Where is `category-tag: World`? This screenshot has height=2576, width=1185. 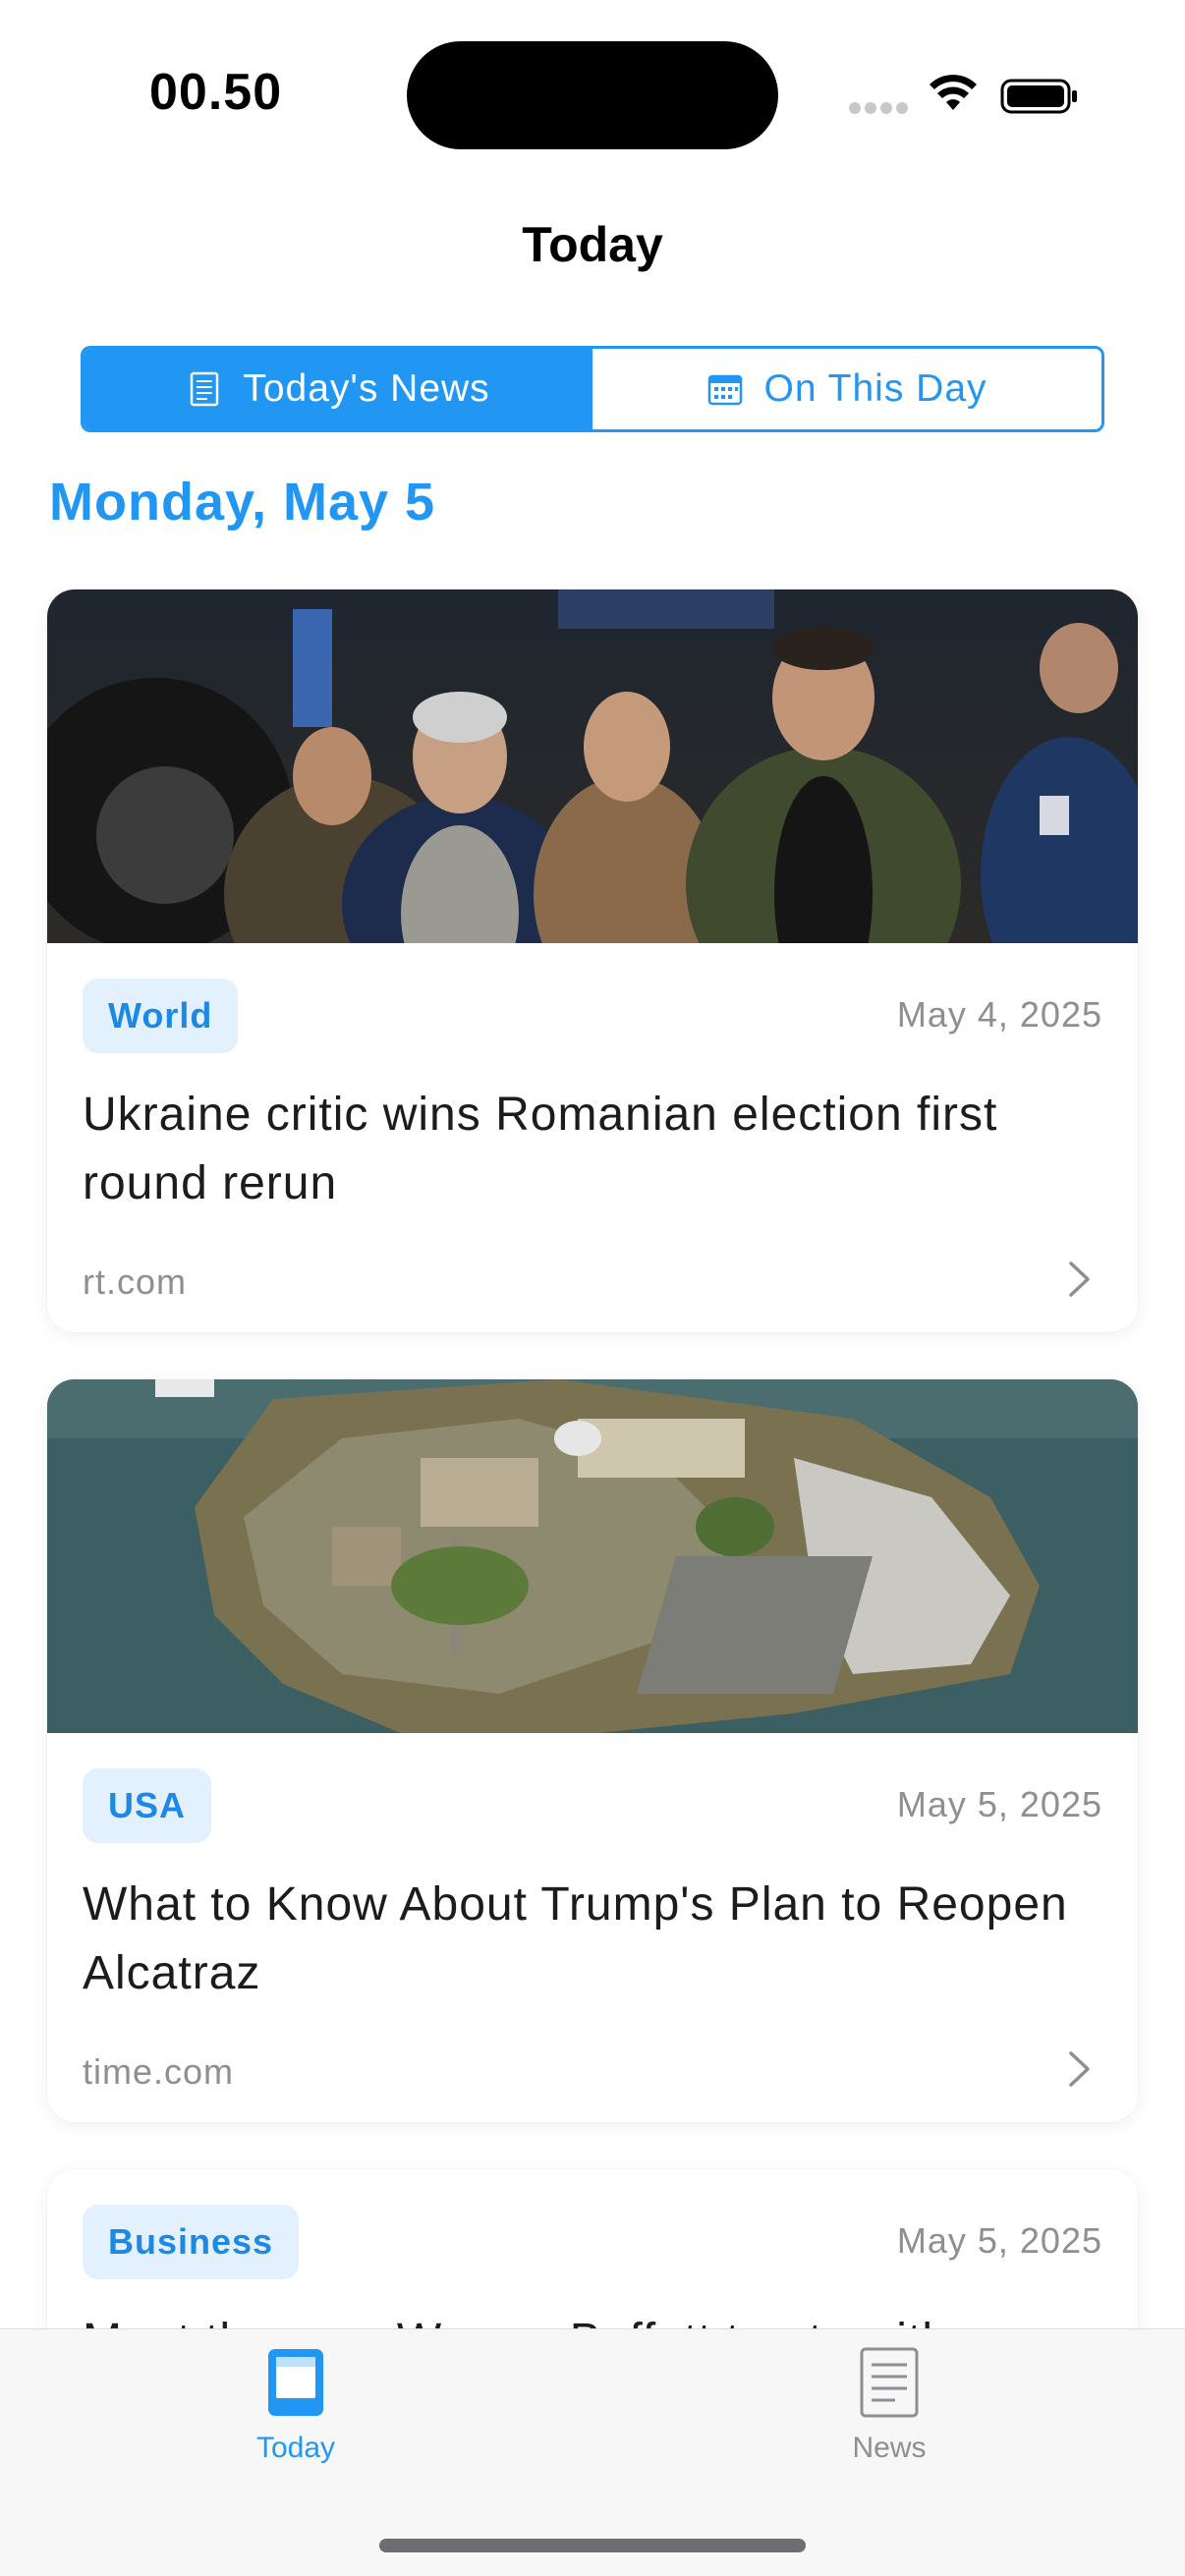 category-tag: World is located at coordinates (161, 1016).